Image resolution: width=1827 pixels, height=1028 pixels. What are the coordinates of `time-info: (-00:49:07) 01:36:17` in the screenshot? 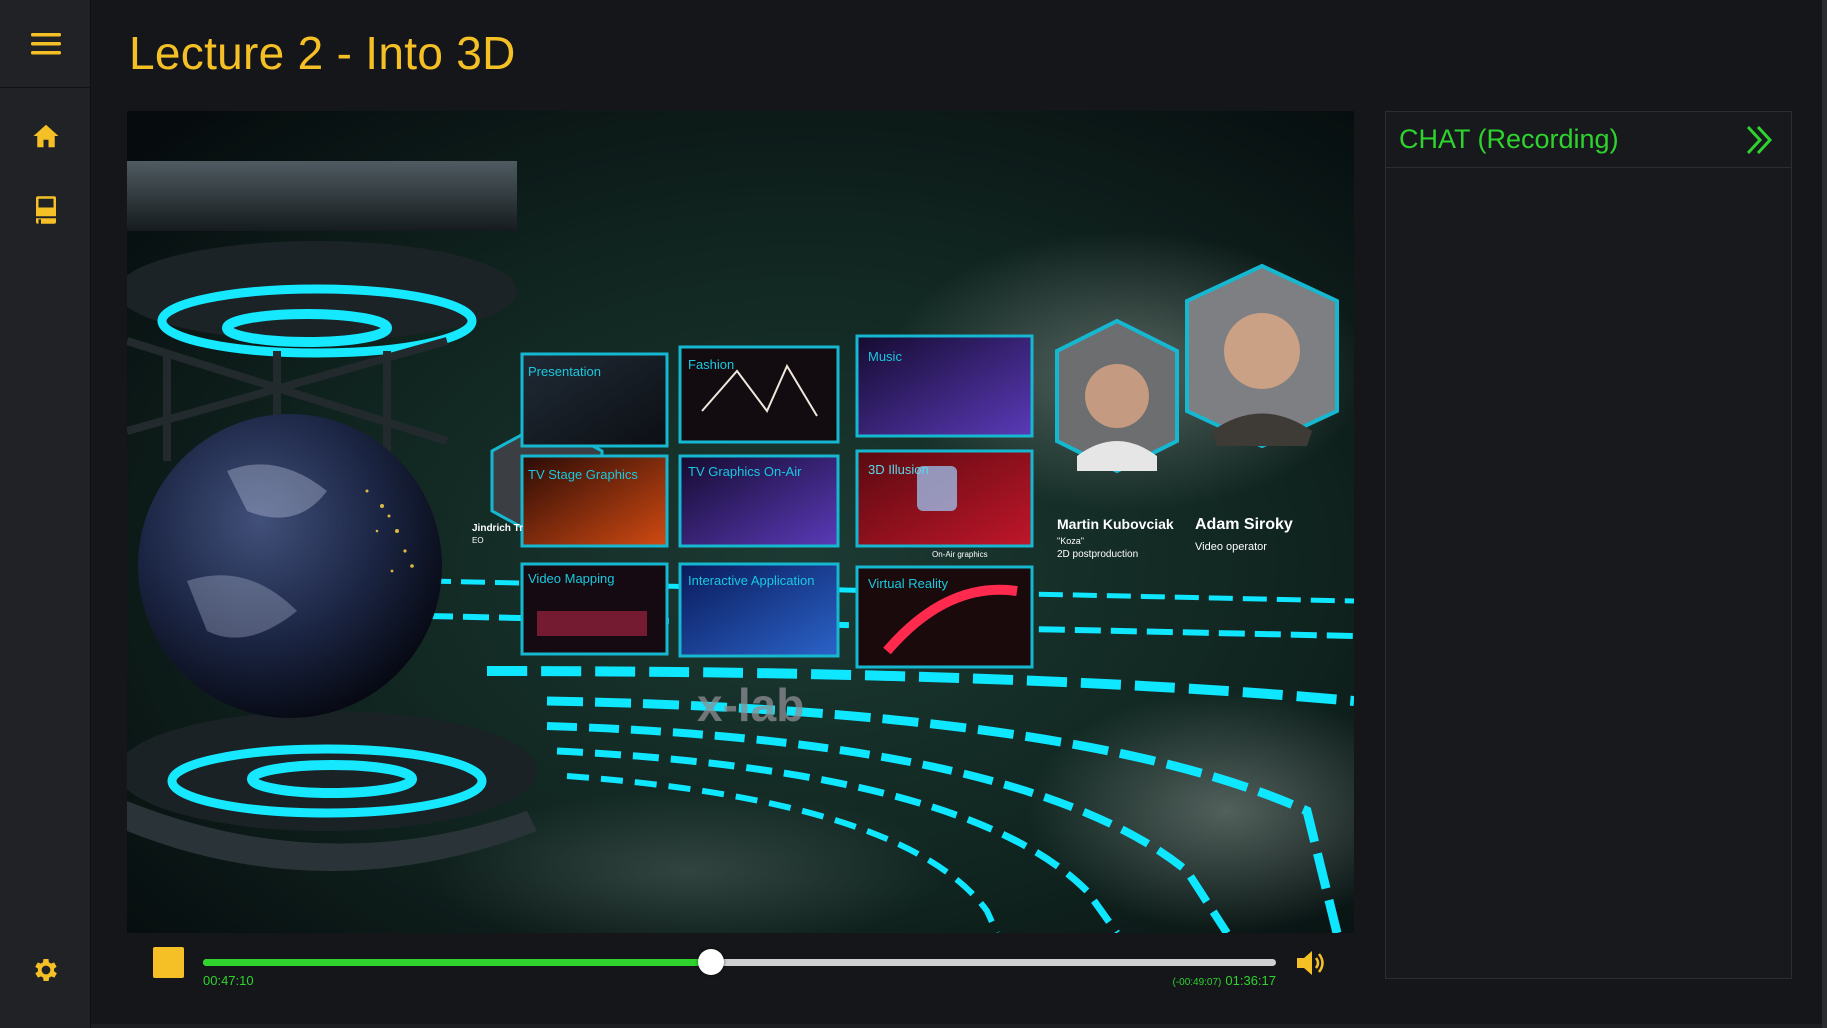 It's located at (1224, 980).